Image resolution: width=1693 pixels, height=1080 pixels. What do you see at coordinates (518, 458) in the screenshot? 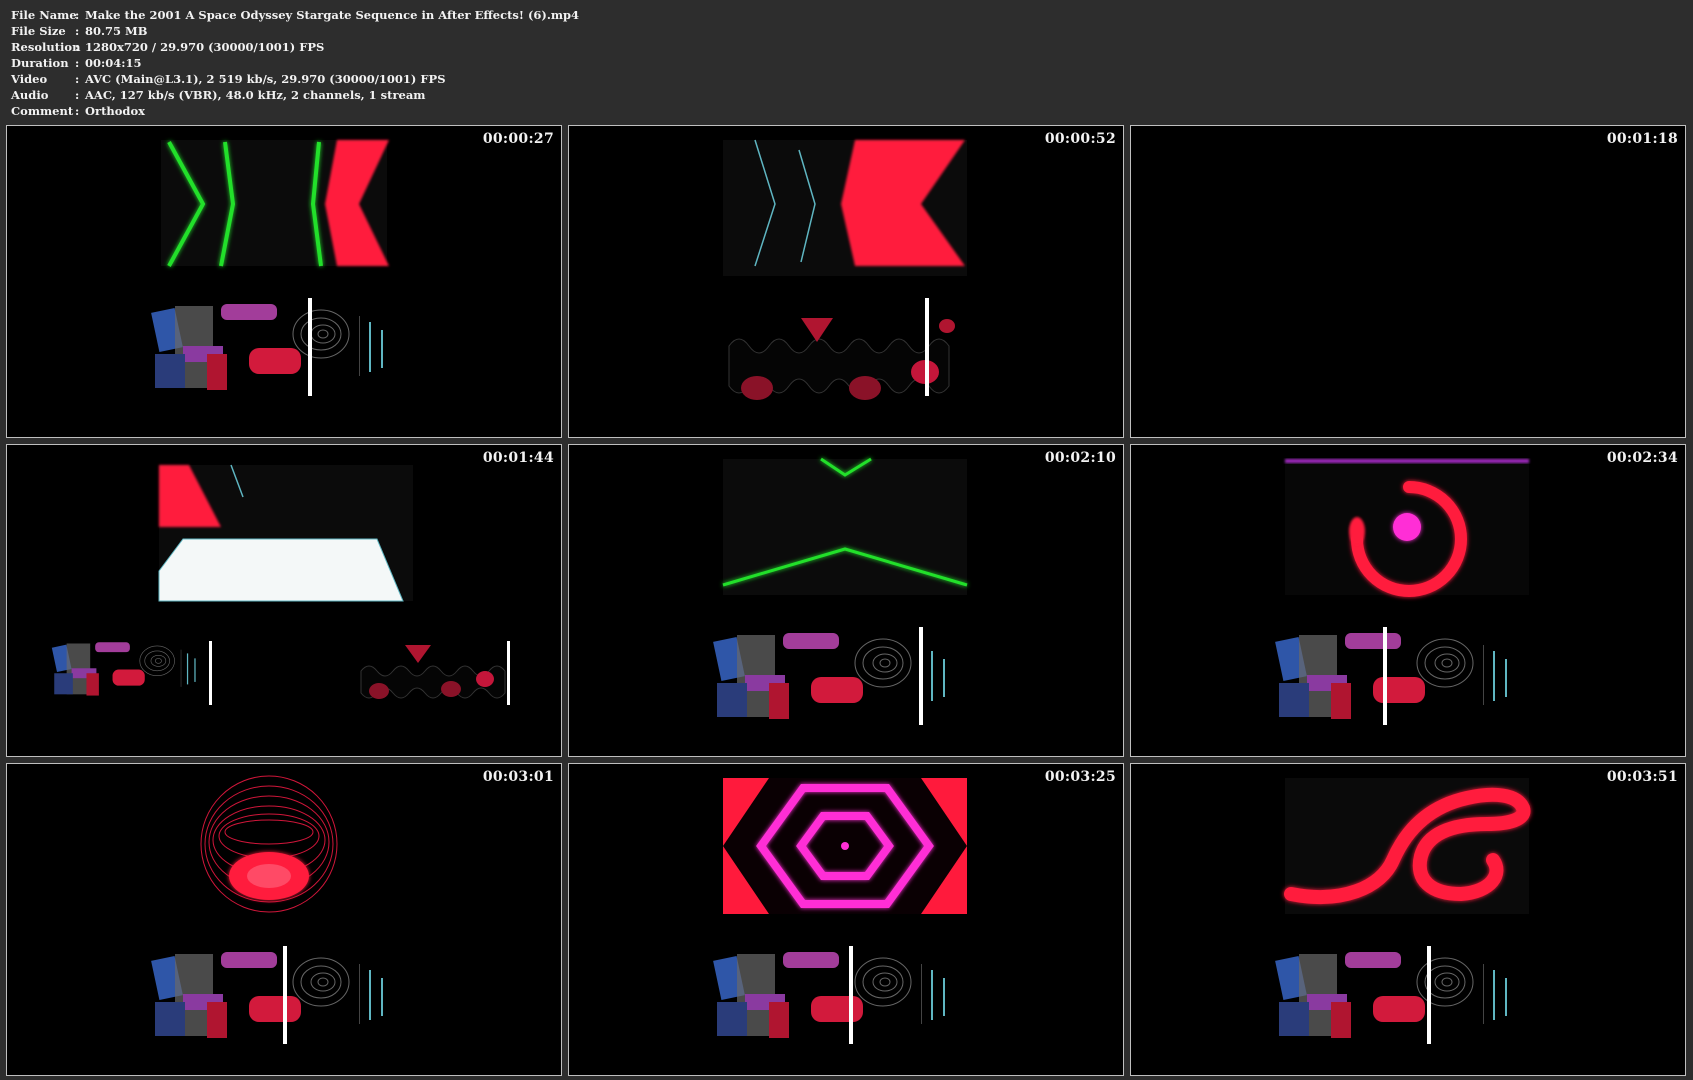
I see `frame-timestamp: 00:01:44` at bounding box center [518, 458].